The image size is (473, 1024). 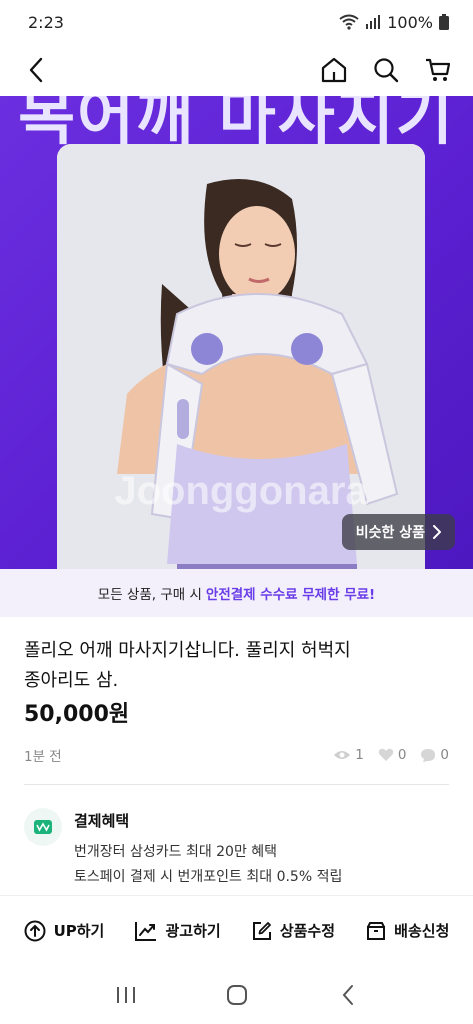 What do you see at coordinates (46, 22) in the screenshot?
I see `status-time: 2:23` at bounding box center [46, 22].